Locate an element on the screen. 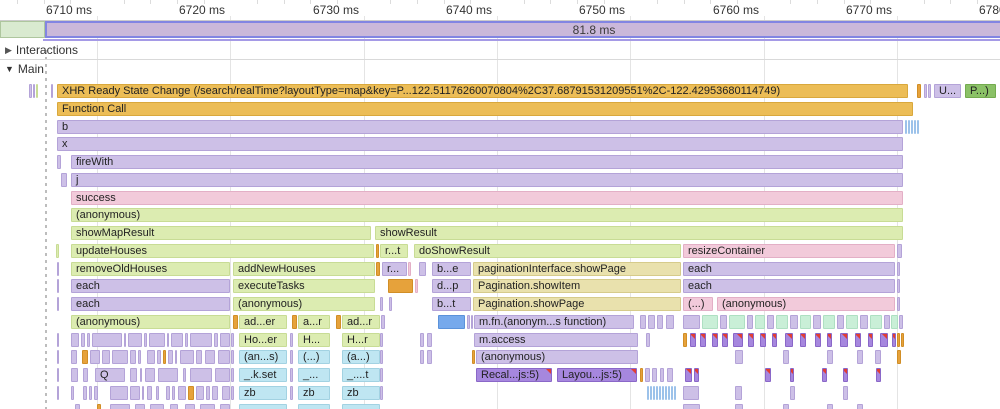  flame-event-bar: executeTasks is located at coordinates (304, 286).